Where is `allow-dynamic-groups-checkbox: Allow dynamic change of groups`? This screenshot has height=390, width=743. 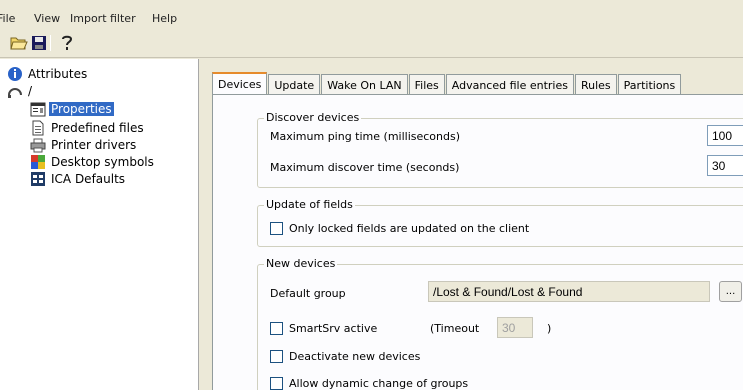 allow-dynamic-groups-checkbox: Allow dynamic change of groups is located at coordinates (369, 383).